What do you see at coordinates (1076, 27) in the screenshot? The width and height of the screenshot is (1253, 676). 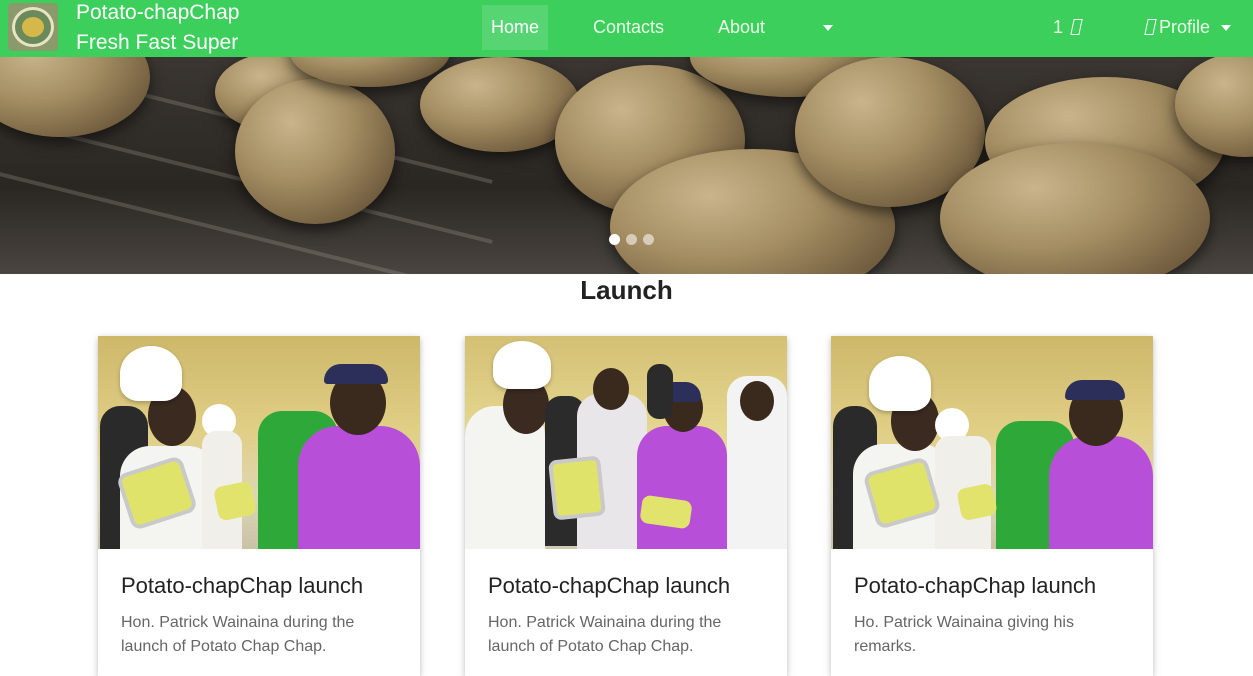 I see `cart-icon` at bounding box center [1076, 27].